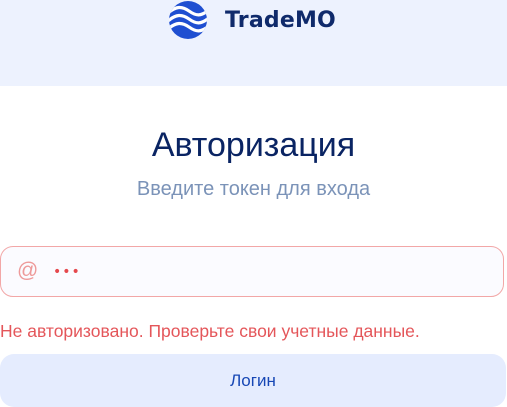 This screenshot has height=407, width=507. I want to click on page-subtitle: Введите токен для входа, so click(253, 189).